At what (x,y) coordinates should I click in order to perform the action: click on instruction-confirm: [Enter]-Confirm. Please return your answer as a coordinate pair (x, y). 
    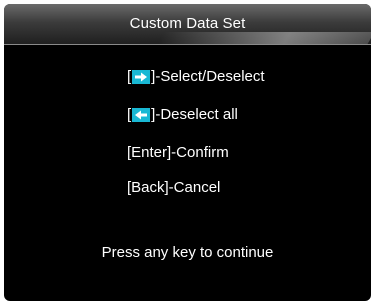
    Looking at the image, I should click on (178, 153).